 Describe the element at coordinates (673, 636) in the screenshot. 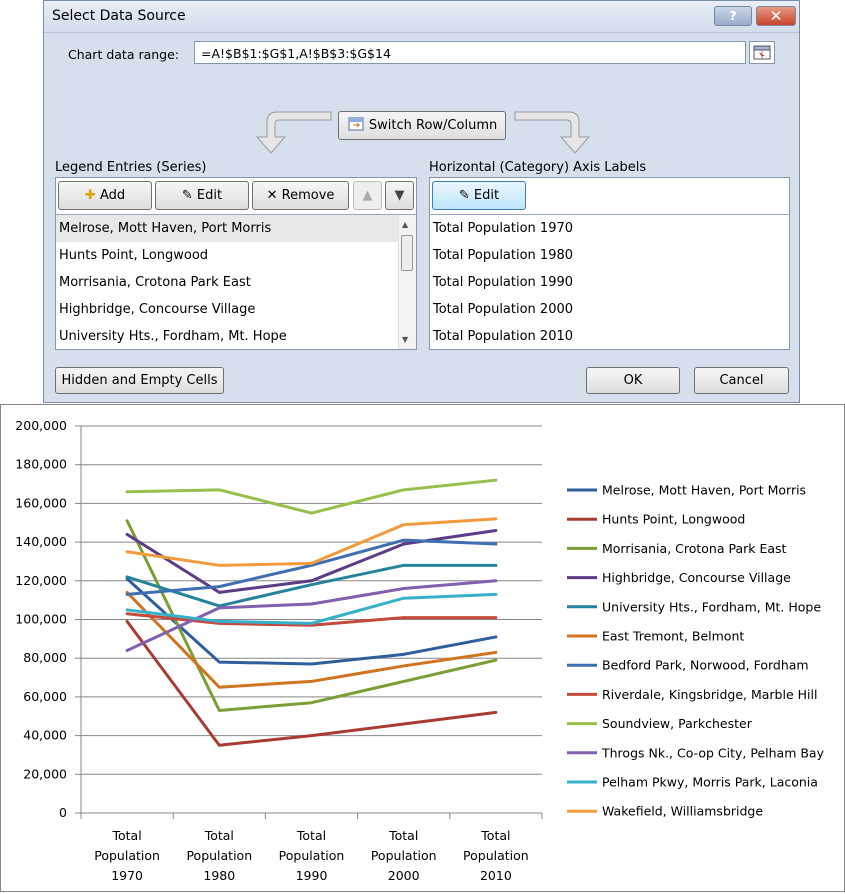

I see `legend-entry: East Tremont, Belmont` at that location.